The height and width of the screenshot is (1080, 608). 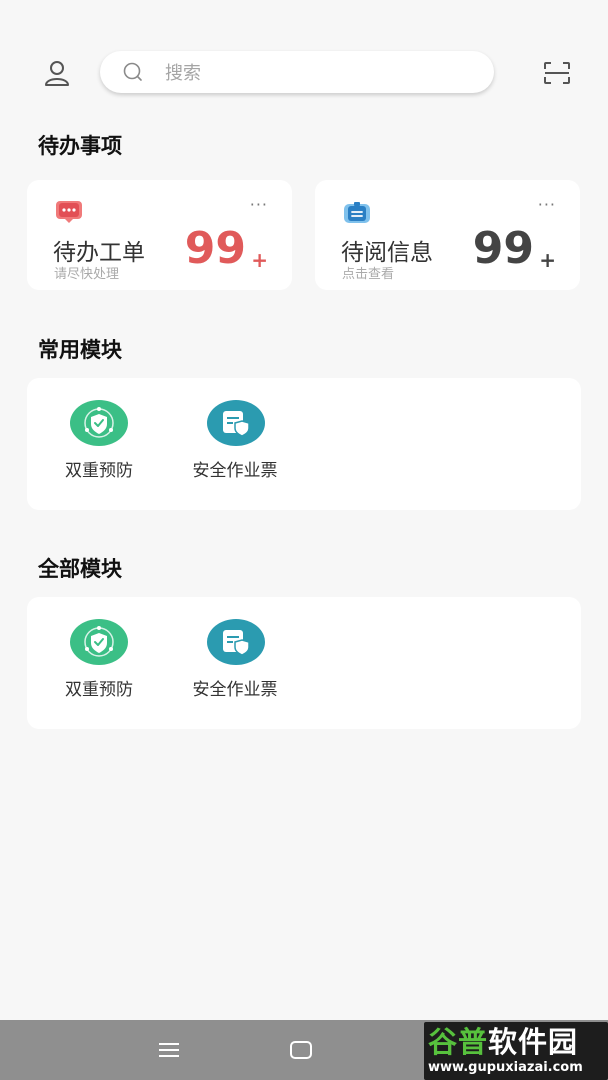 What do you see at coordinates (357, 212) in the screenshot?
I see `notice-board-icon` at bounding box center [357, 212].